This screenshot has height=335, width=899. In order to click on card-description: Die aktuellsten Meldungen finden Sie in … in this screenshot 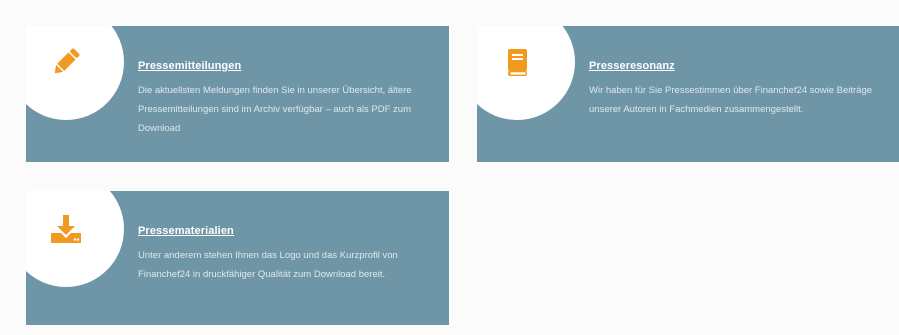, I will do `click(275, 109)`.